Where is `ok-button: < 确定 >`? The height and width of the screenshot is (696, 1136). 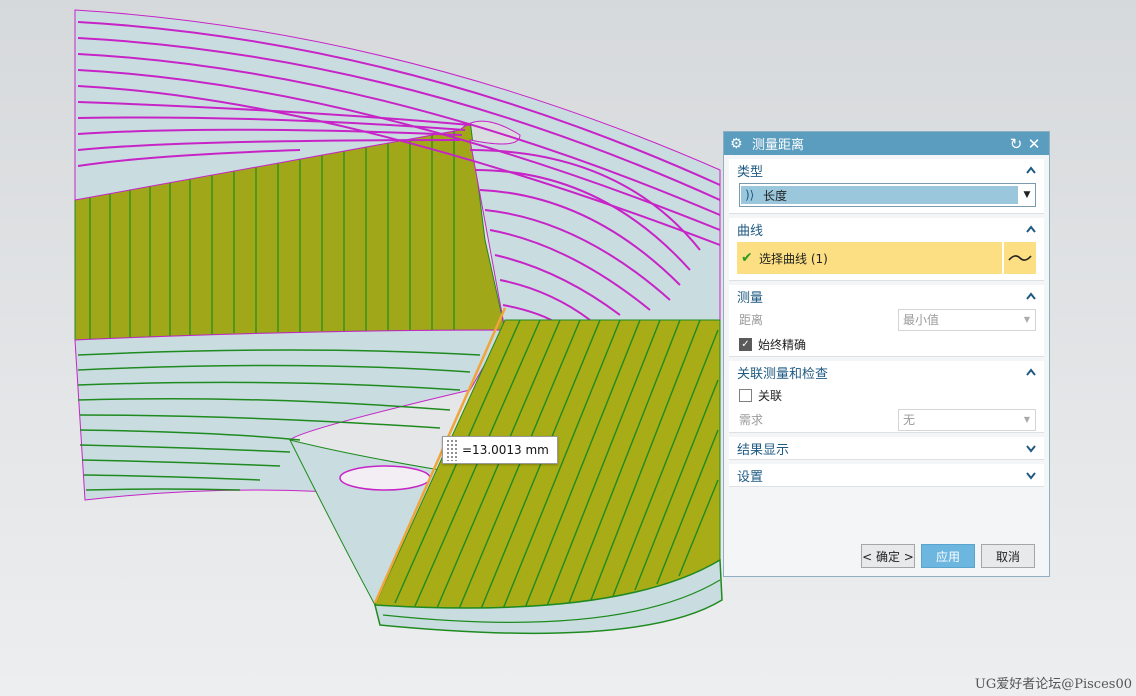 ok-button: < 确定 > is located at coordinates (888, 556).